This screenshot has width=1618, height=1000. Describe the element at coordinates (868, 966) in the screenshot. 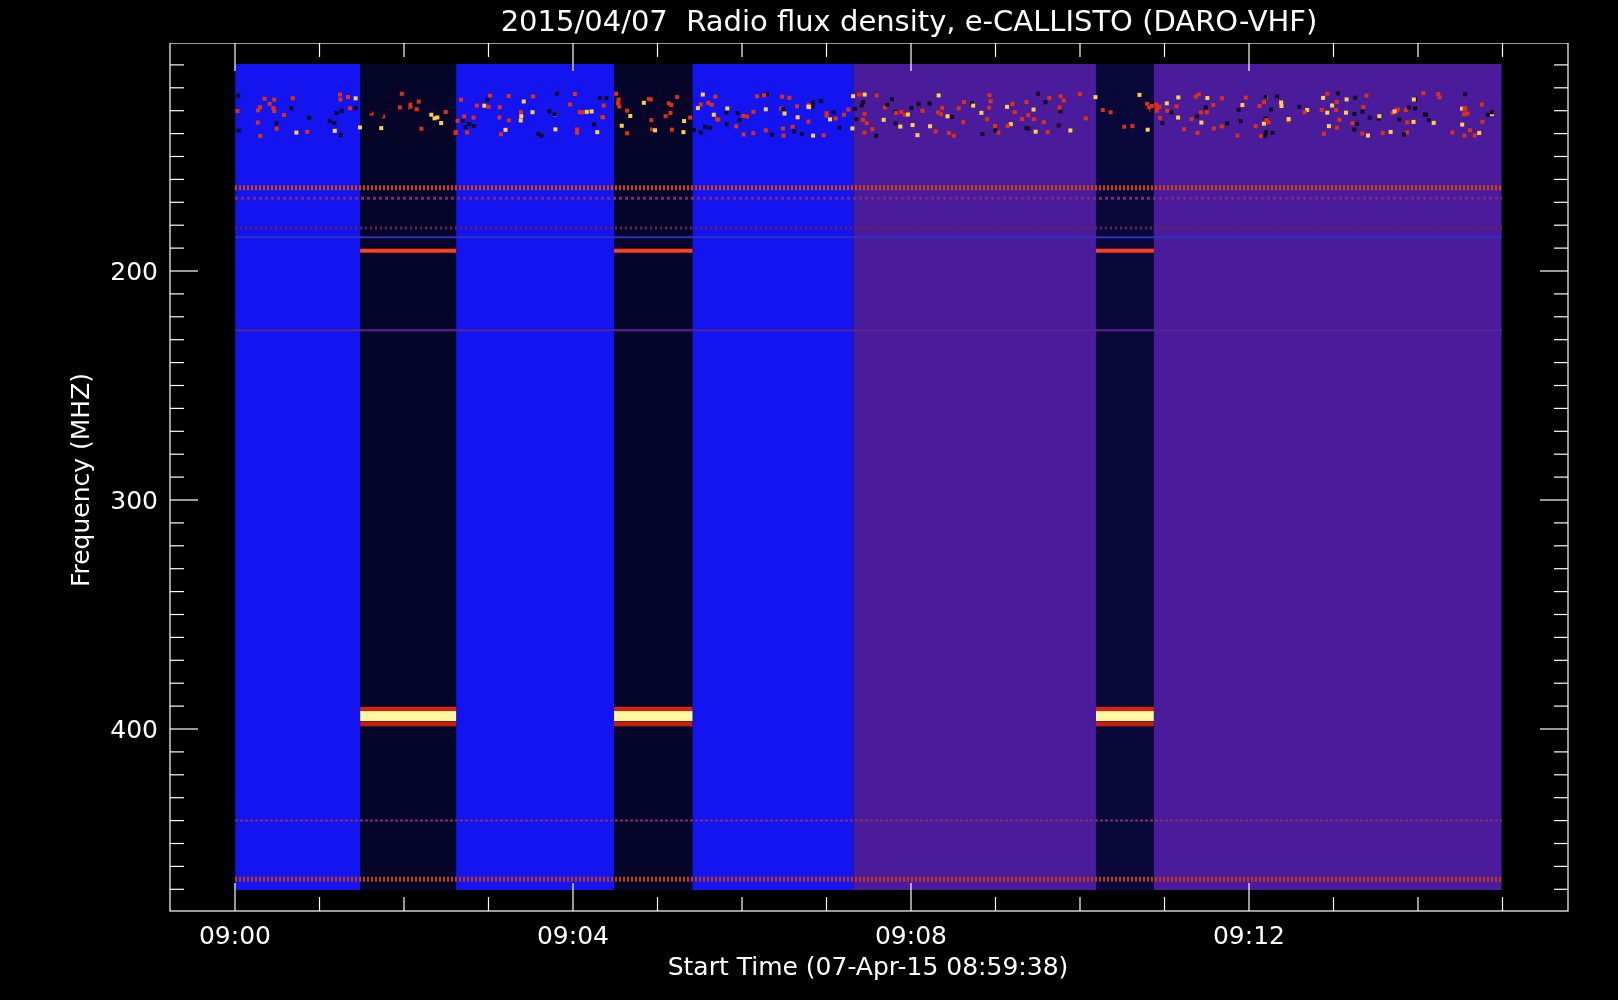

I see `x-axis-label: Start Time (07-Apr-15 08:59:38)` at that location.